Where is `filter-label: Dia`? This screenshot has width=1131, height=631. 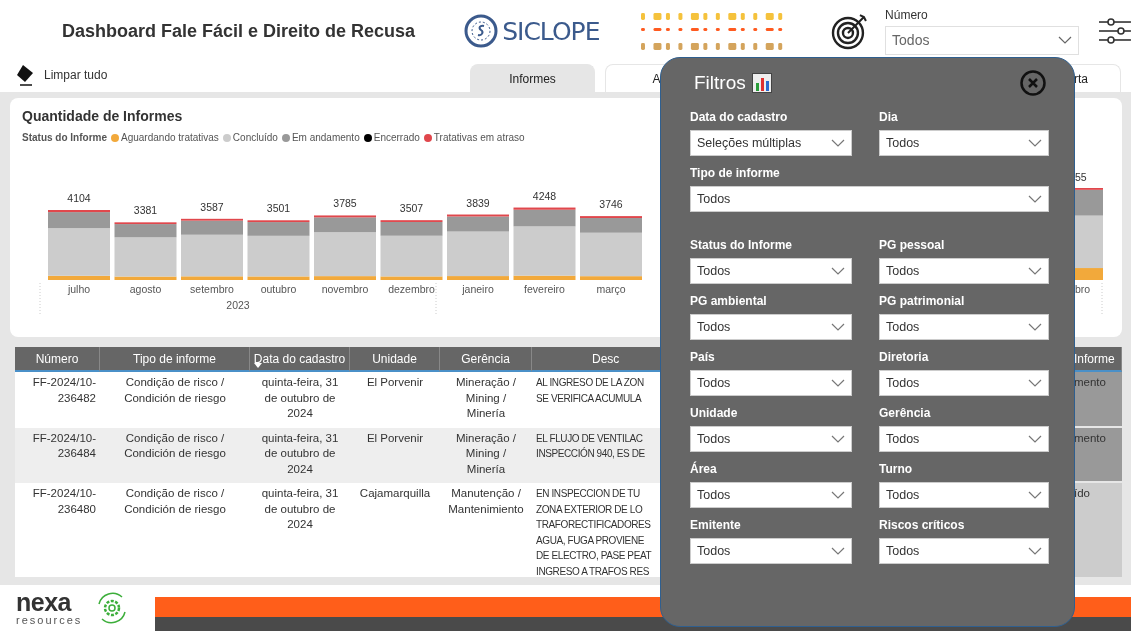
filter-label: Dia is located at coordinates (889, 117).